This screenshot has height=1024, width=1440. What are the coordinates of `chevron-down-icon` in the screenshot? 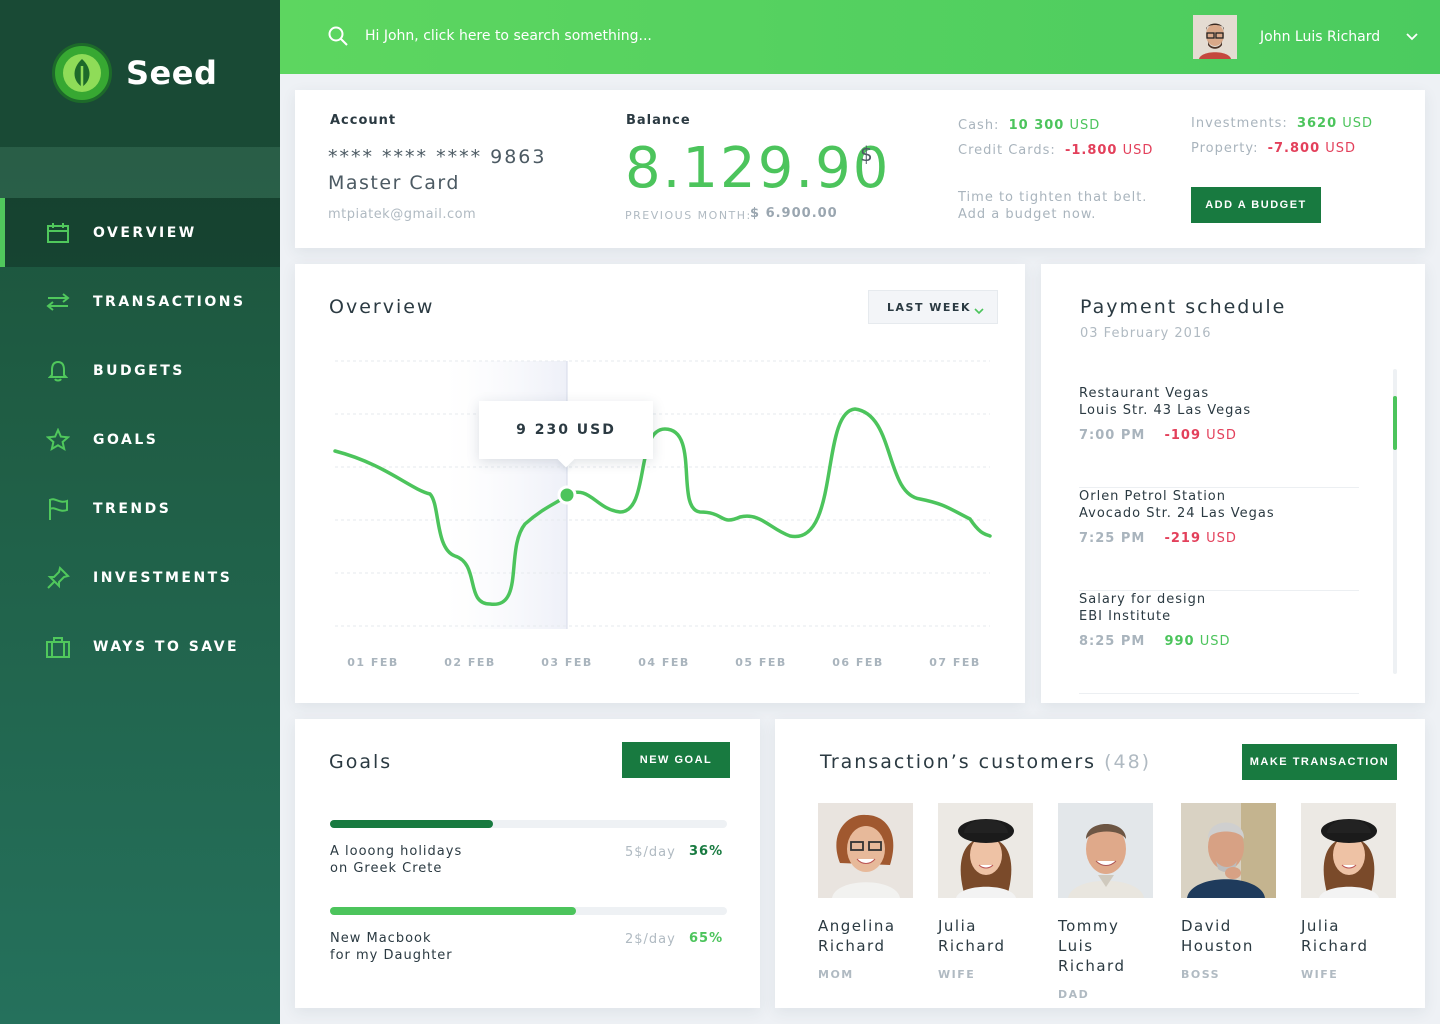 It's located at (1412, 37).